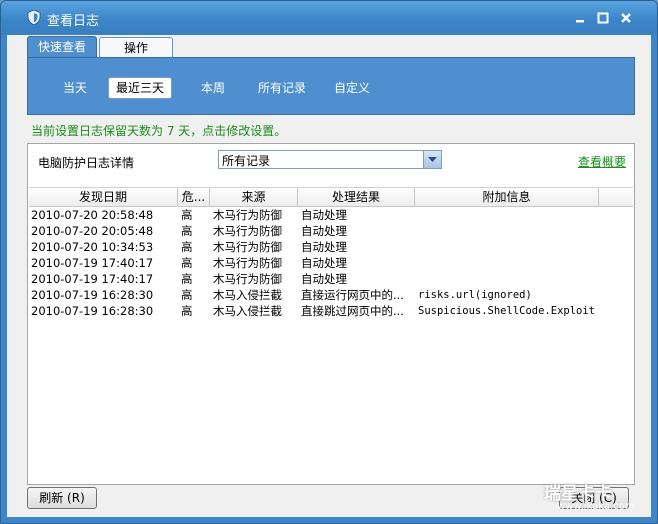  I want to click on column-header-extra-info: 附加信息, so click(507, 197).